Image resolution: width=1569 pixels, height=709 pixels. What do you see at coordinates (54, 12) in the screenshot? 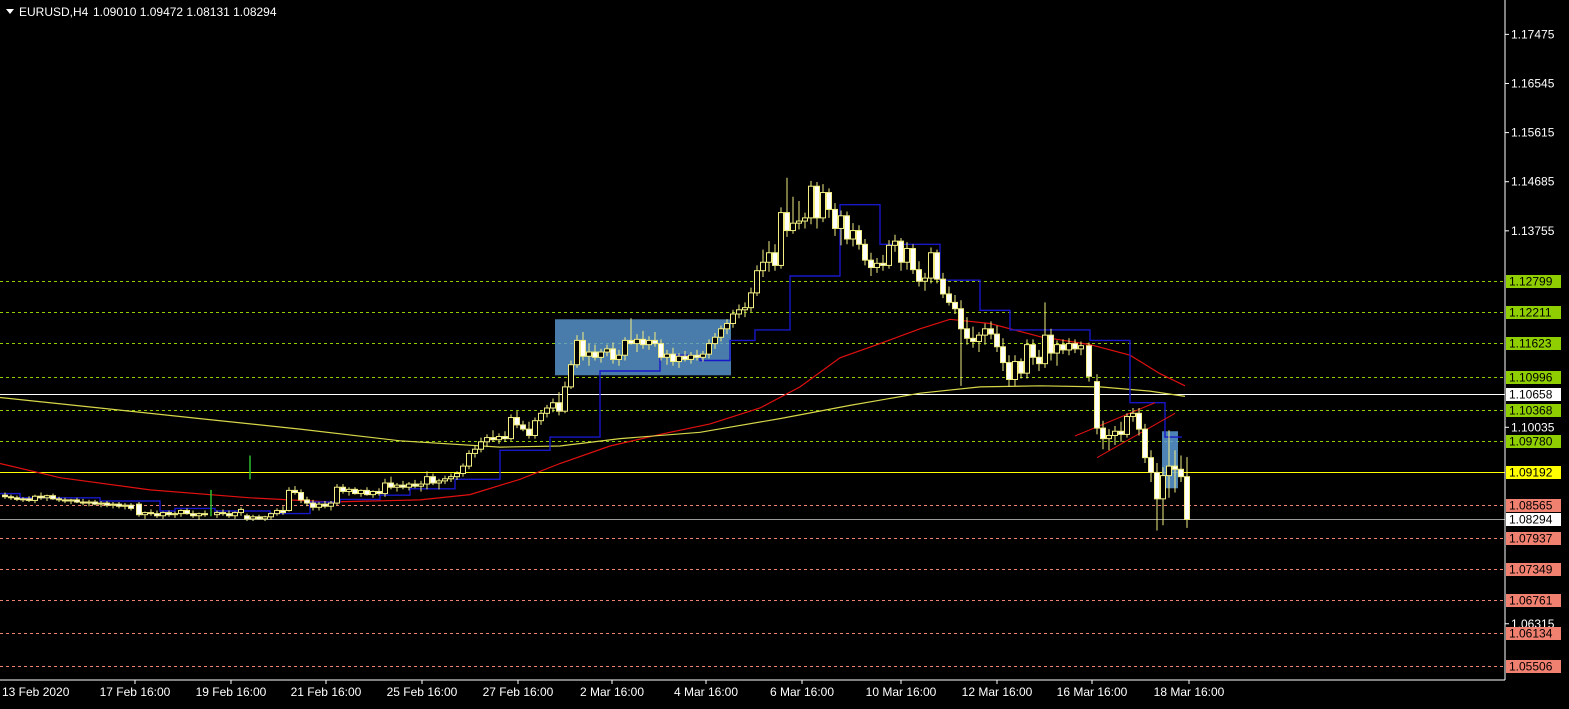
I see `symbol-timeframe: EURUSD,H4` at bounding box center [54, 12].